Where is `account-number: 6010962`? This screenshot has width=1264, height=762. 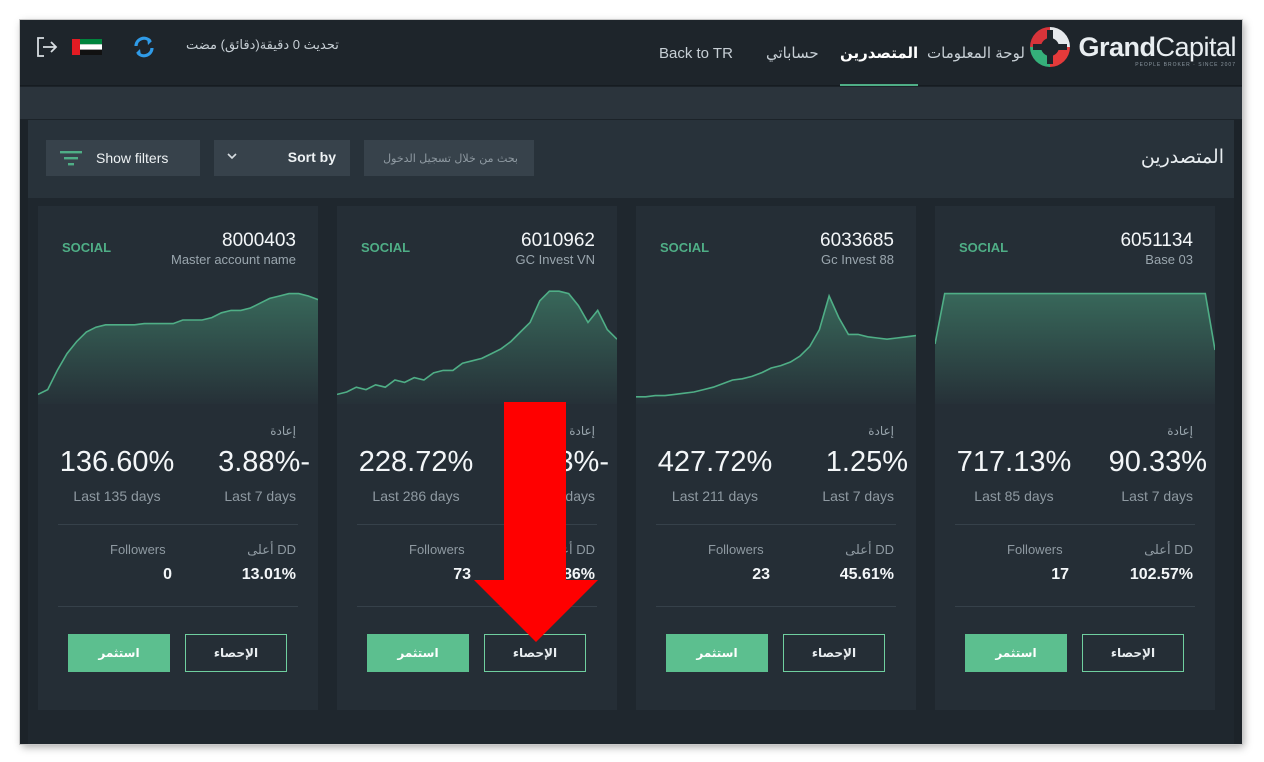 account-number: 6010962 is located at coordinates (558, 240).